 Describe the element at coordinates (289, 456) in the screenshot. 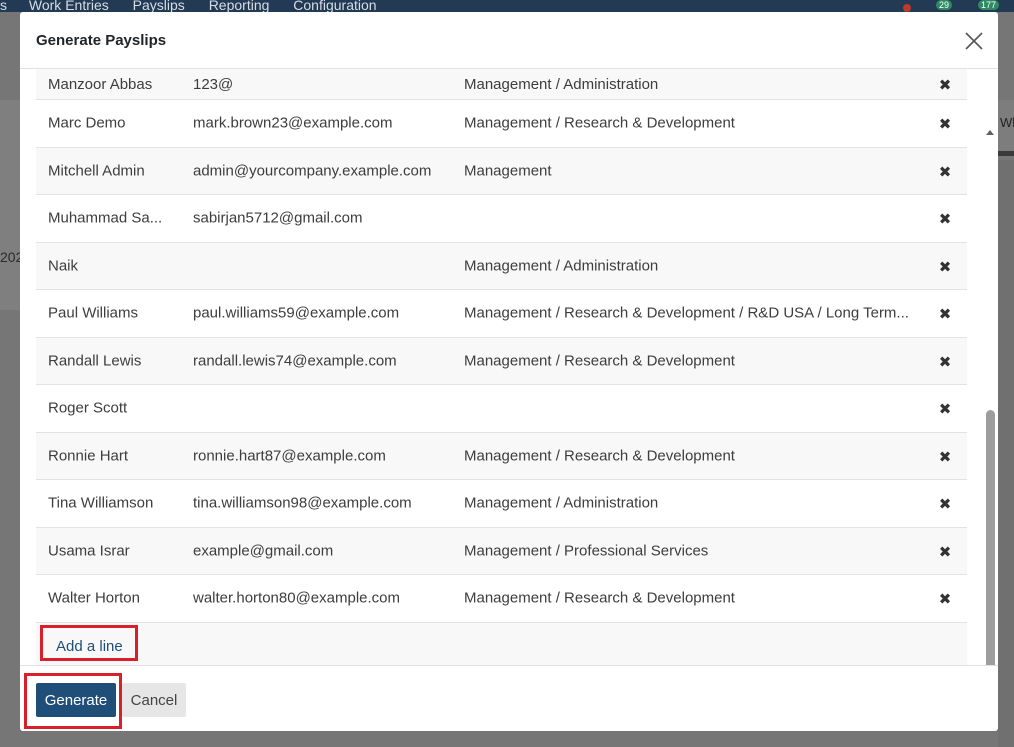

I see `employee-email: ronnie.hart87@example.com` at that location.